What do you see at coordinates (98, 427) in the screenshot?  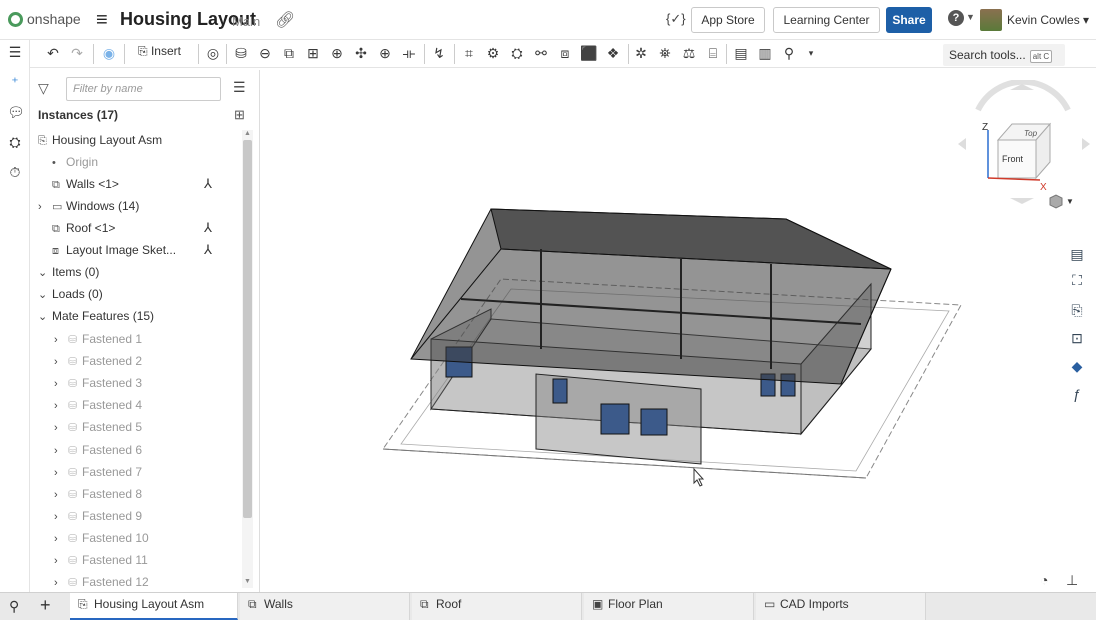 I see `mate-feature-item: › ⛁ Fastened 5` at bounding box center [98, 427].